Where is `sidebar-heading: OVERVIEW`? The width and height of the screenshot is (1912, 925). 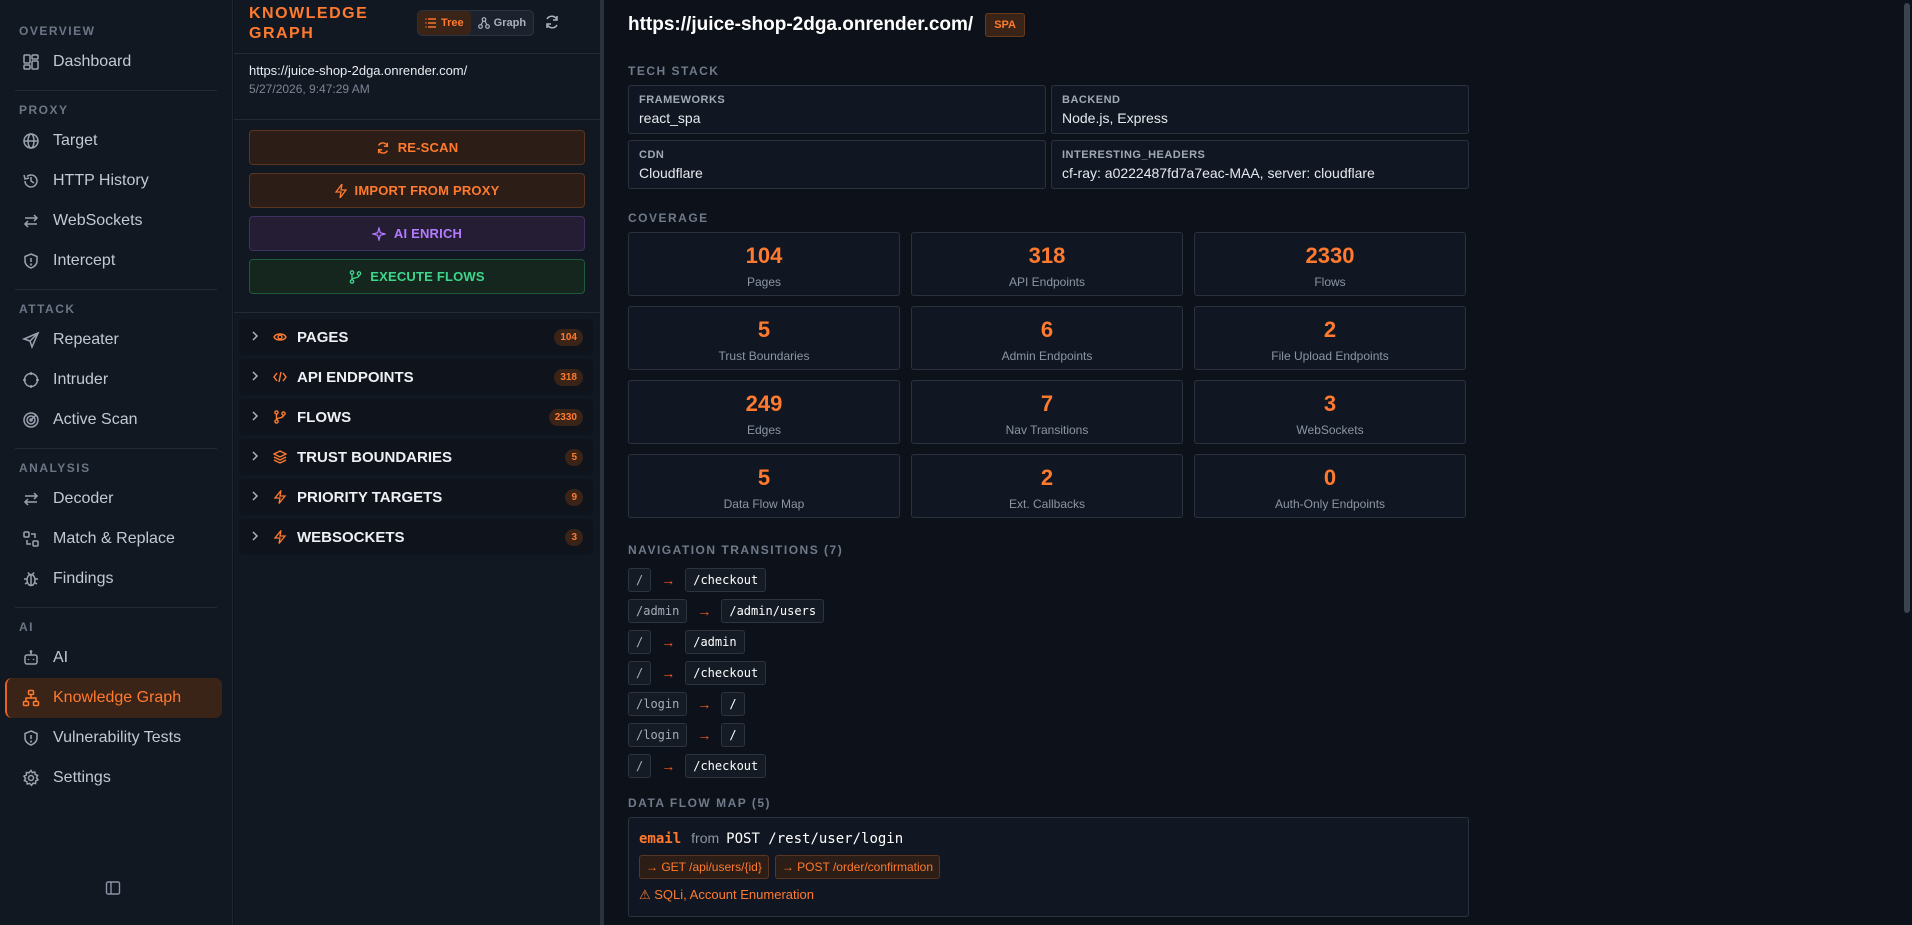
sidebar-heading: OVERVIEW is located at coordinates (57, 31).